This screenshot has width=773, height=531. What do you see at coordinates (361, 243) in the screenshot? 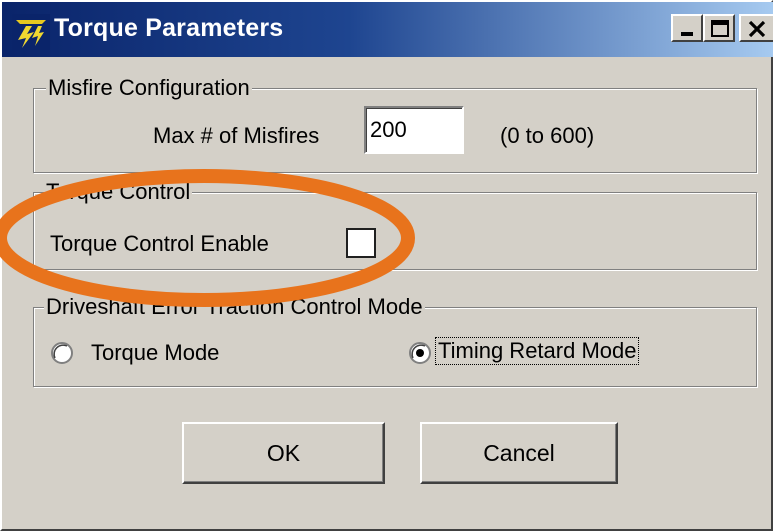
I see `torque-control-enable-checkbox` at bounding box center [361, 243].